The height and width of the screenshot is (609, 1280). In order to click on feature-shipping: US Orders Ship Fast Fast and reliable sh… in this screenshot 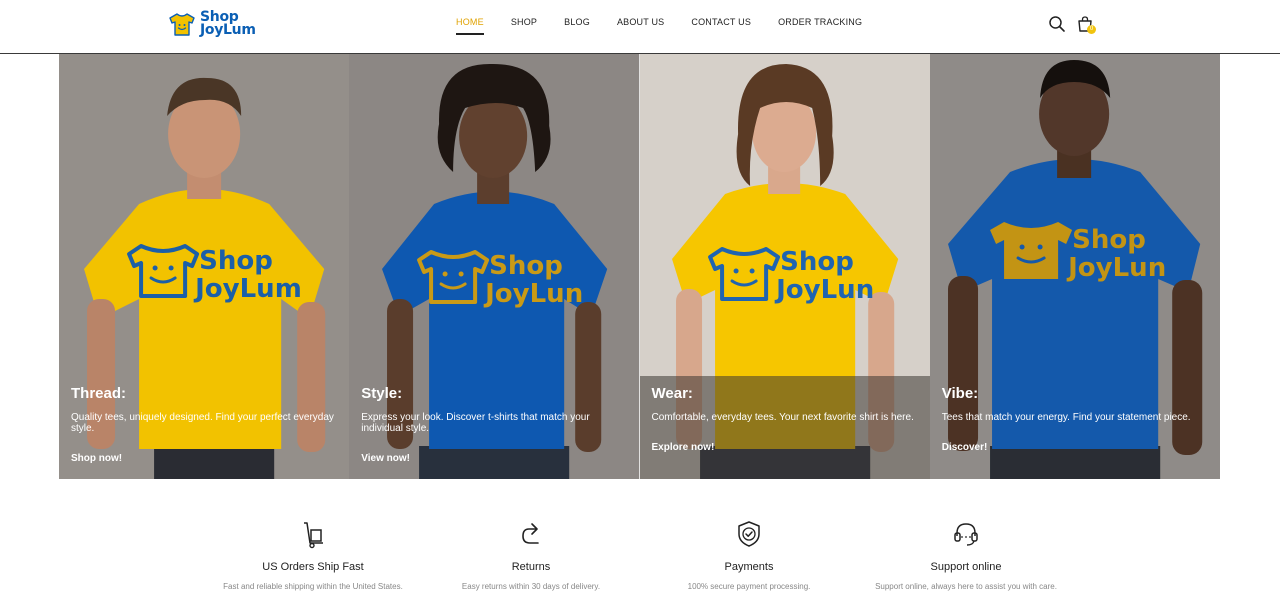, I will do `click(313, 555)`.